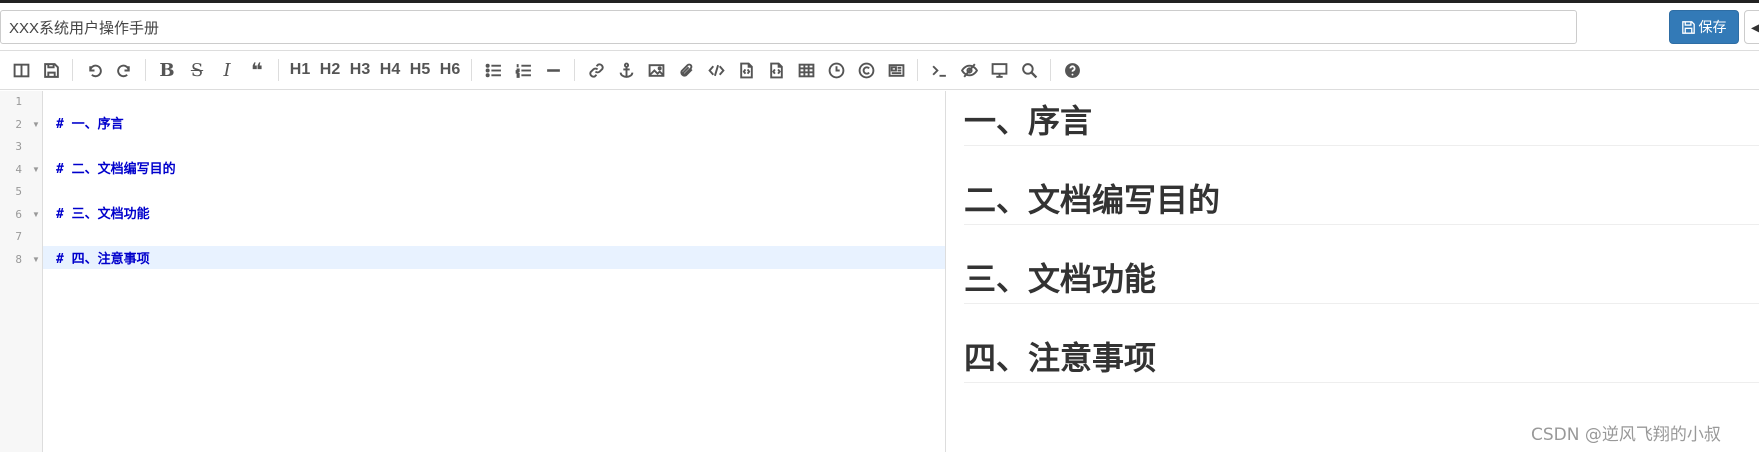 The height and width of the screenshot is (452, 1759). What do you see at coordinates (18, 214) in the screenshot?
I see `line-number: 6` at bounding box center [18, 214].